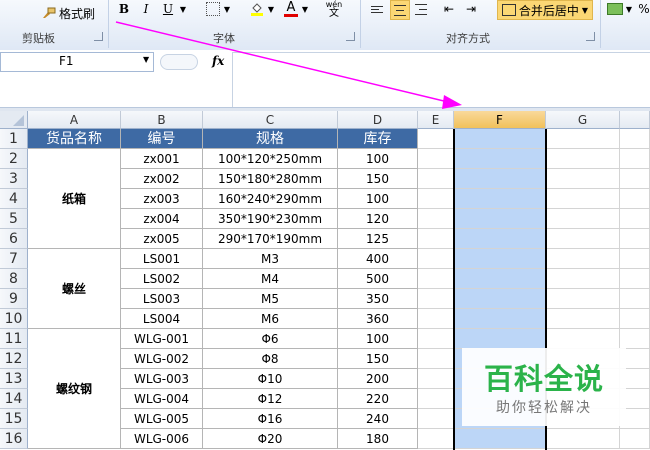 This screenshot has height=450, width=650. I want to click on select-all-corner, so click(14, 120).